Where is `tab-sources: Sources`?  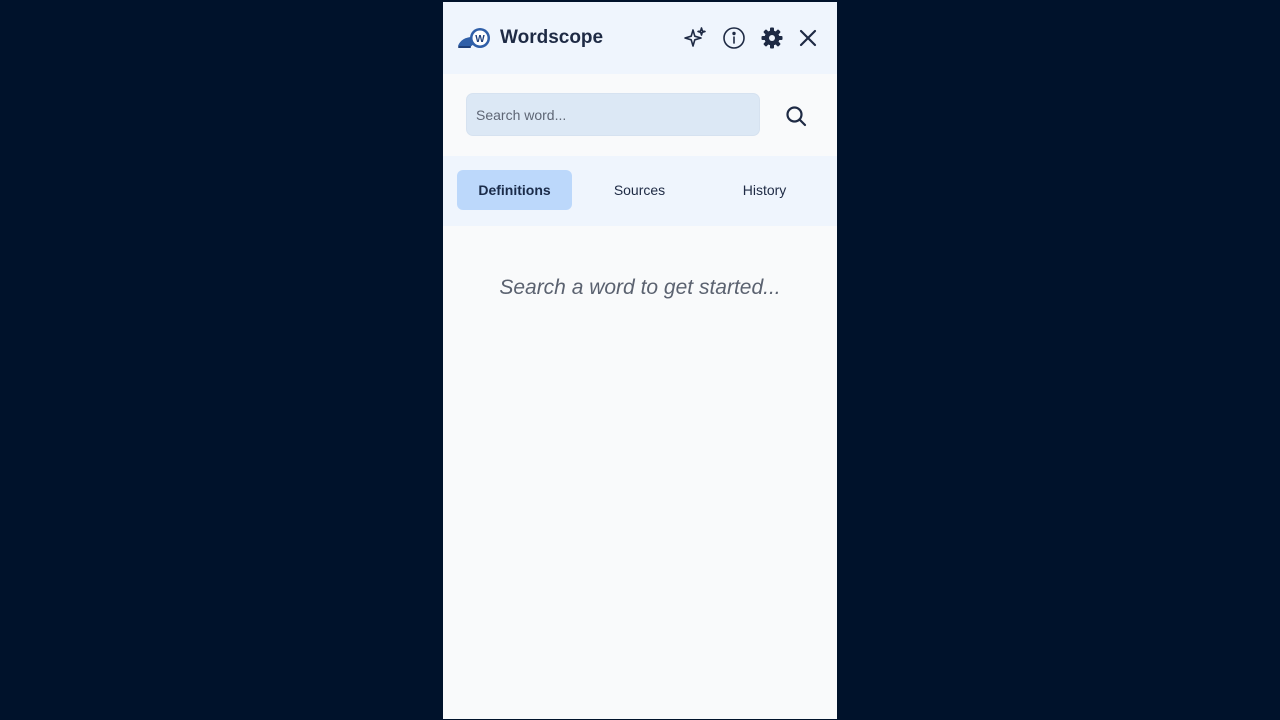
tab-sources: Sources is located at coordinates (639, 190).